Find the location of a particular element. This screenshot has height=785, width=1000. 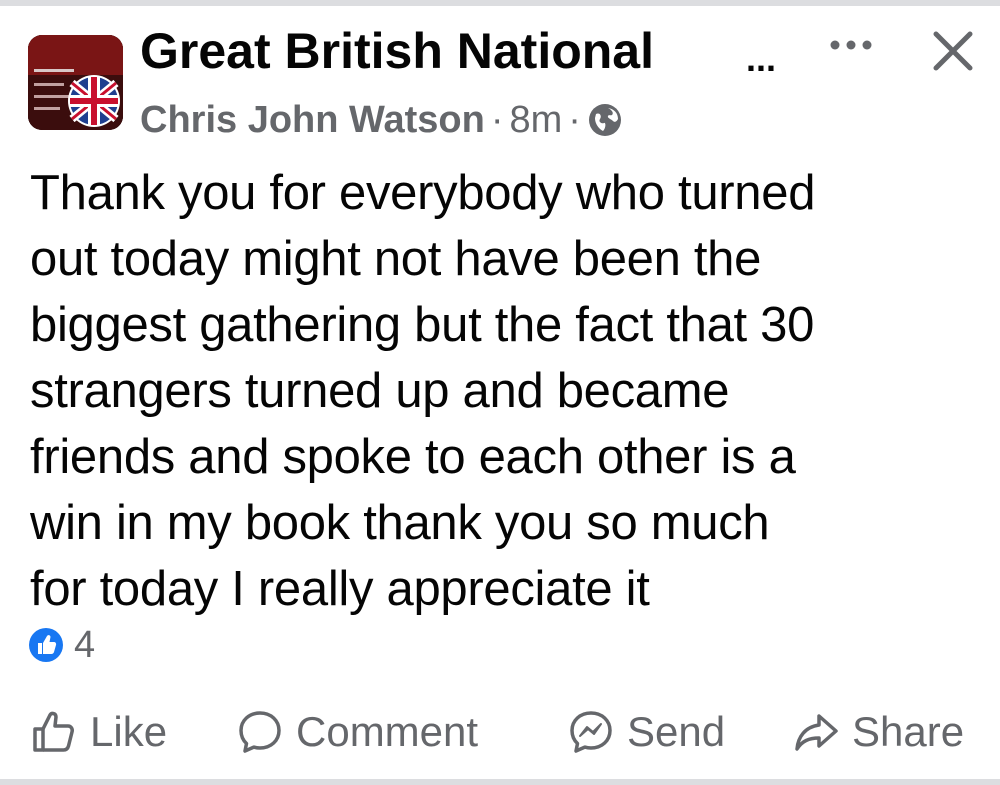

post-text-line: friends and spoke to each other is a is located at coordinates (413, 457).